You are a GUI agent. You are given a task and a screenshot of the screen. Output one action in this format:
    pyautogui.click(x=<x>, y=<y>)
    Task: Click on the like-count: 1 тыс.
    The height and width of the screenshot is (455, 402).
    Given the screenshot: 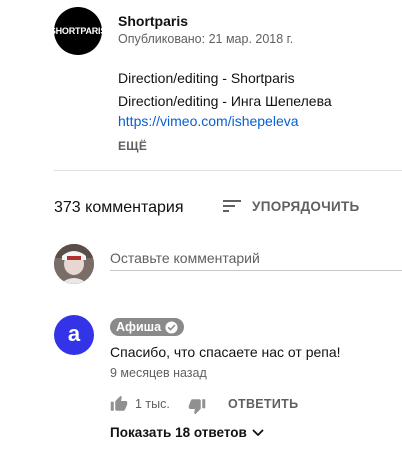 What is the action you would take?
    pyautogui.click(x=152, y=404)
    